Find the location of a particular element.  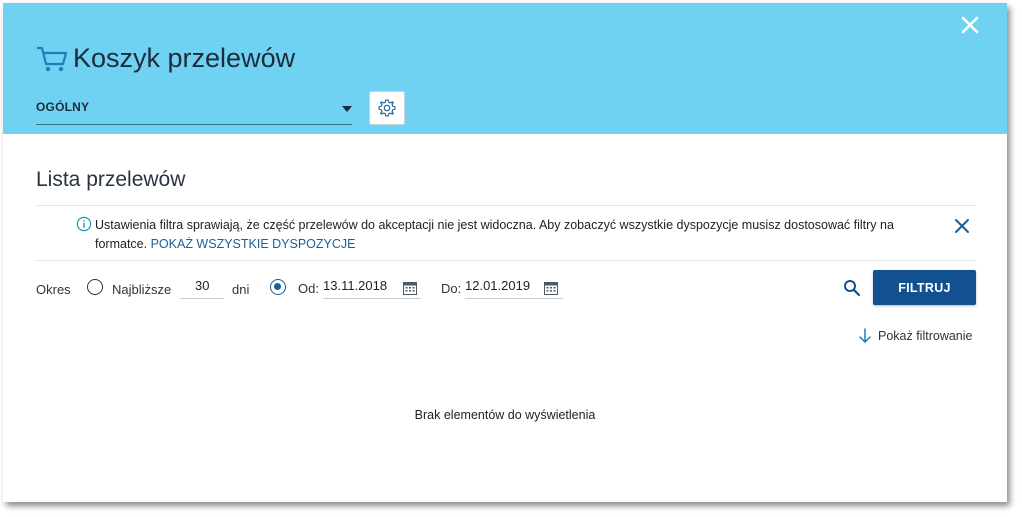

section-title: Lista przelewów is located at coordinates (111, 179).